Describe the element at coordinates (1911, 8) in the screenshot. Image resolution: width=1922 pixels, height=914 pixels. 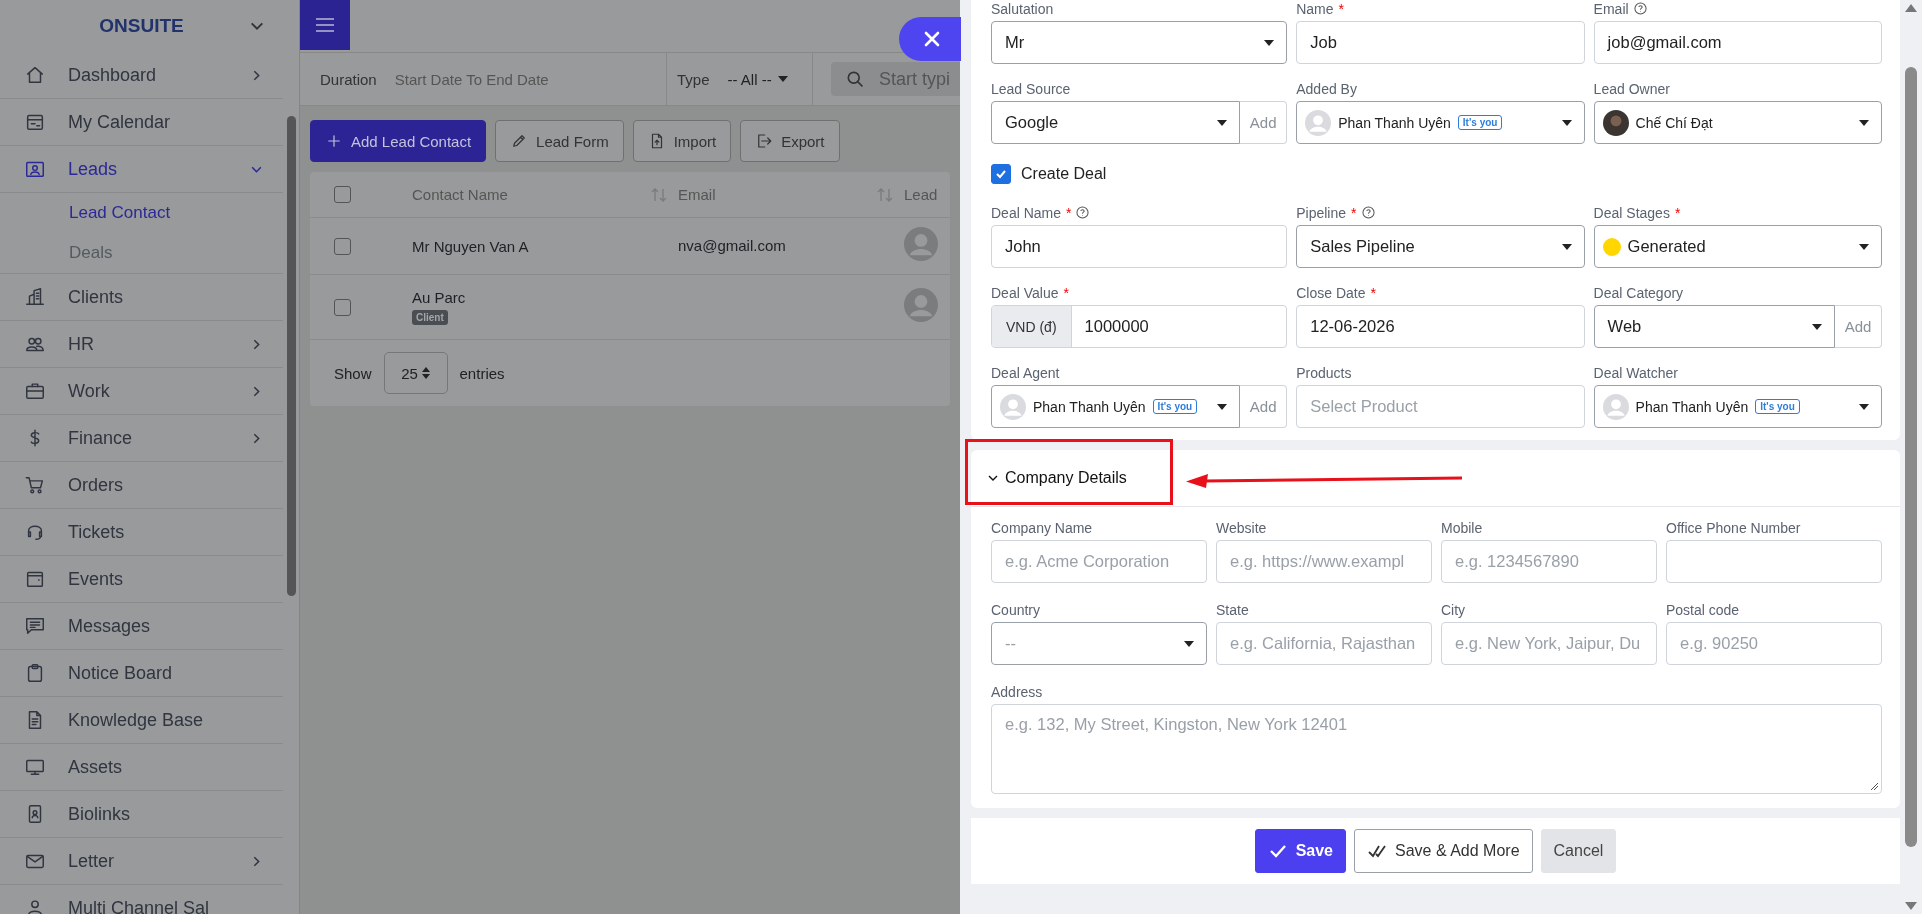
I see `scroll-up-icon` at that location.